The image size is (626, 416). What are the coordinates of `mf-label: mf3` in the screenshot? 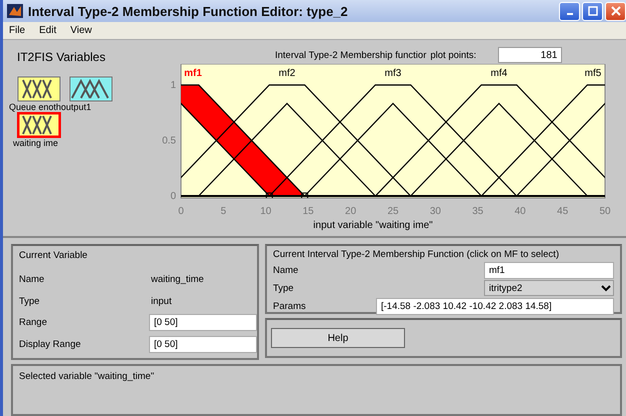 It's located at (393, 73).